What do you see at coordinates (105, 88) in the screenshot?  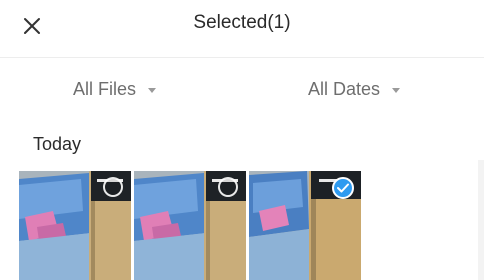 I see `file-type-filter-label: All Files` at bounding box center [105, 88].